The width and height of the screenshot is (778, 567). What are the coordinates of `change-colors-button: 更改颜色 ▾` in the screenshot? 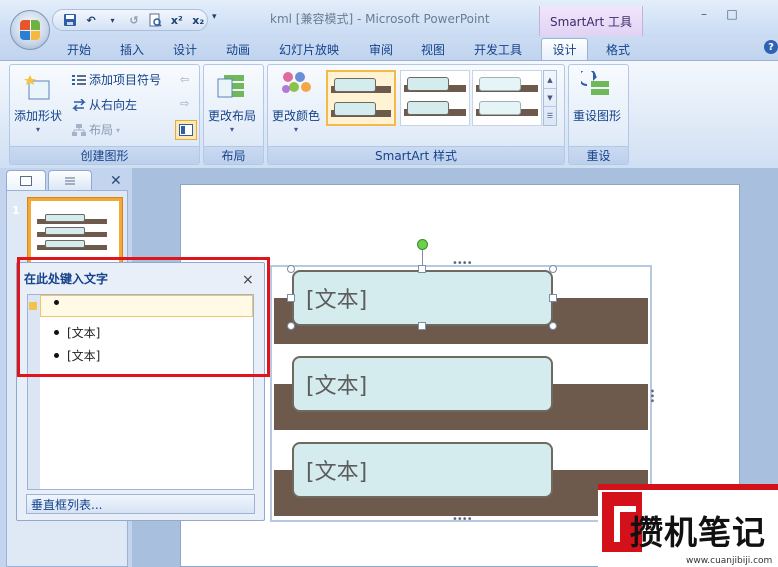 It's located at (296, 102).